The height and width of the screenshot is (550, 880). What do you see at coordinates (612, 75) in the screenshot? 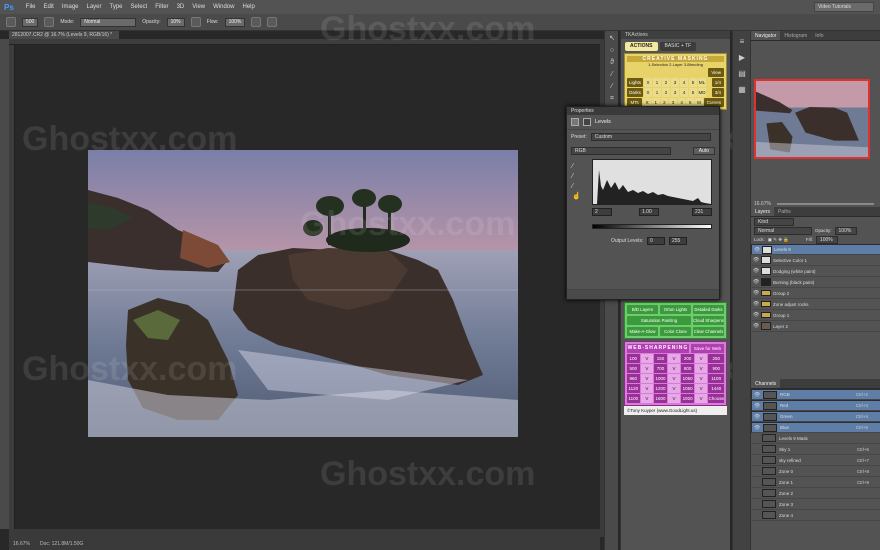
I see `brush-icon: ⁄` at bounding box center [612, 75].